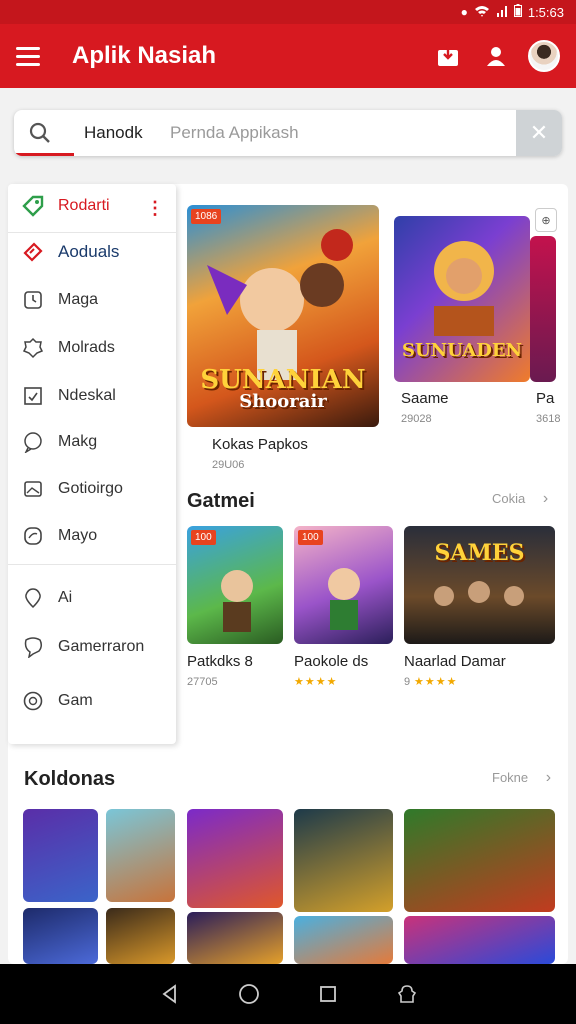  I want to click on game-meta: 27705, so click(202, 682).